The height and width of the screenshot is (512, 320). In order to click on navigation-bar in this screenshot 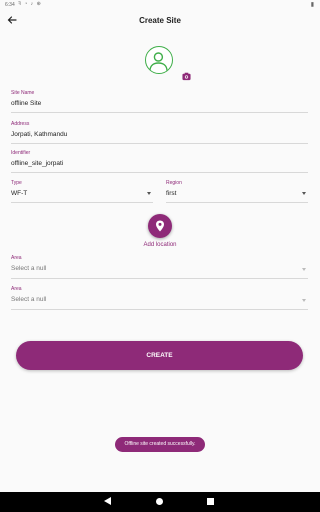, I will do `click(160, 502)`.